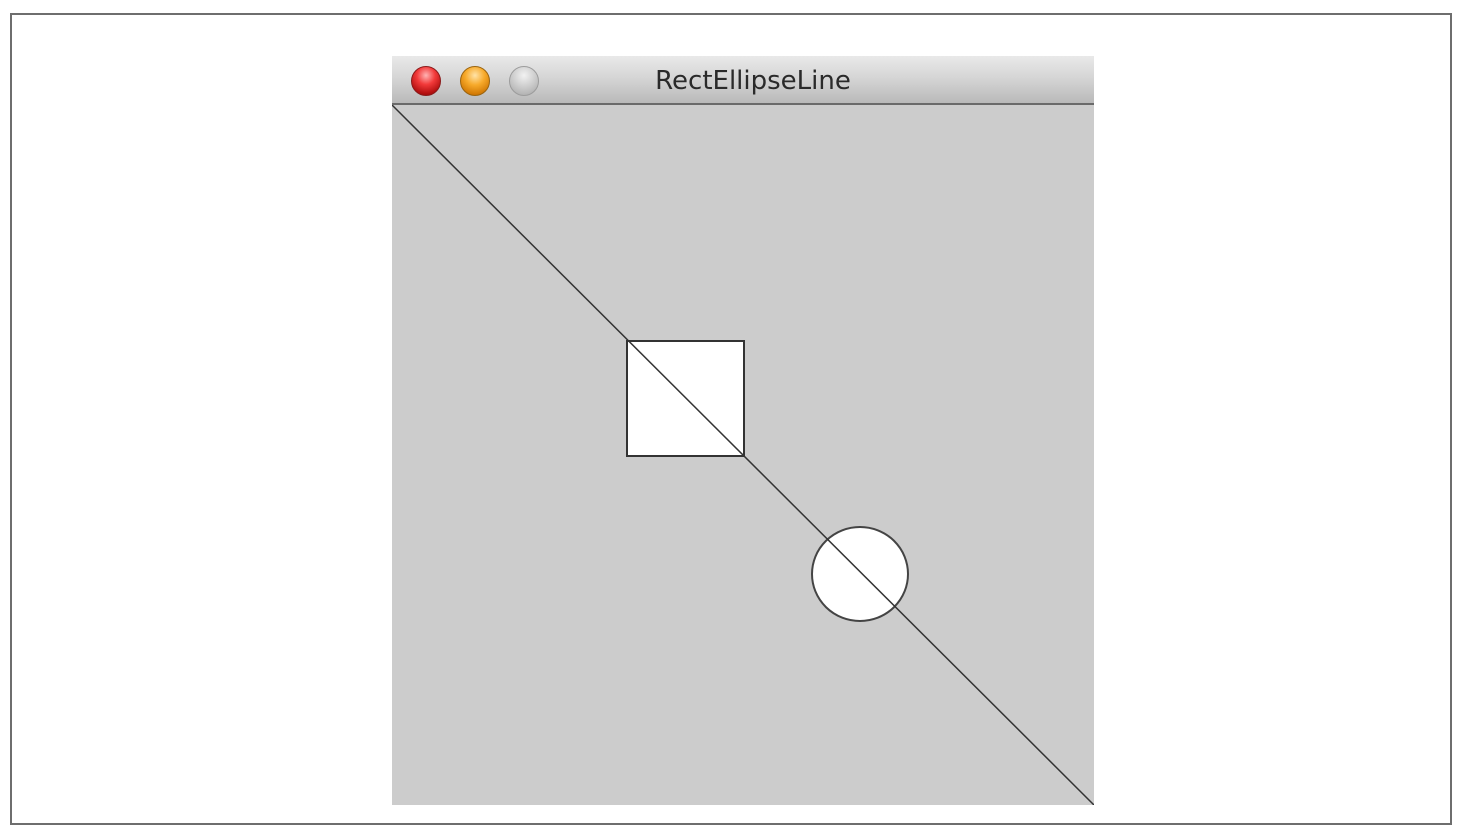  I want to click on title-bar: RectEllipseLine, so click(743, 80).